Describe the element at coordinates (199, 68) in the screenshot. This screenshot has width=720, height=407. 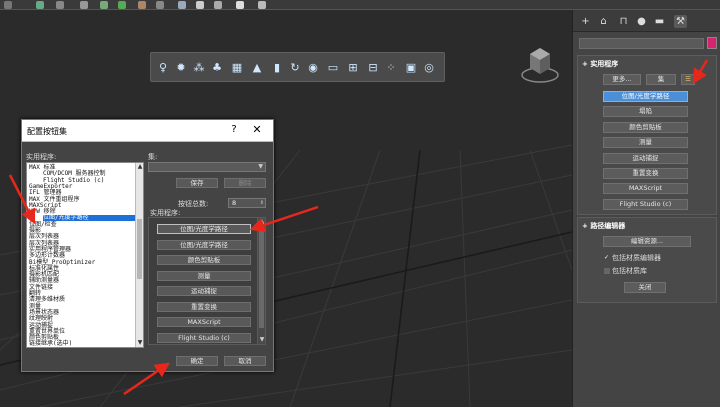
I see `lights-icon: ⁂` at that location.